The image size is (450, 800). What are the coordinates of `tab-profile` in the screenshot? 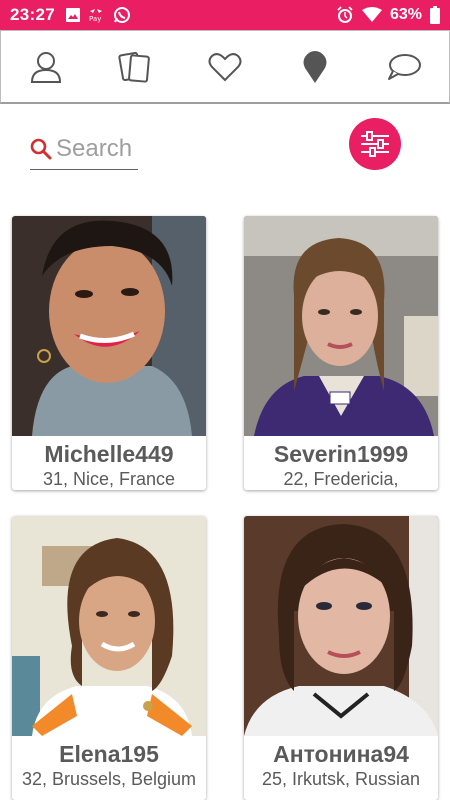 It's located at (46, 67).